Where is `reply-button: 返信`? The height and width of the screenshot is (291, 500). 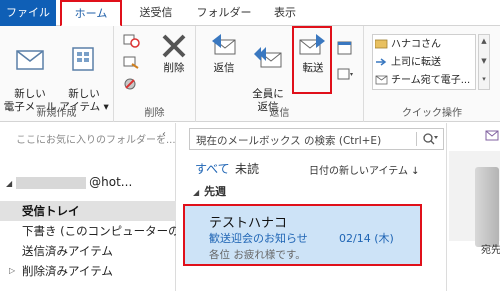
reply-button: 返信 is located at coordinates (224, 53).